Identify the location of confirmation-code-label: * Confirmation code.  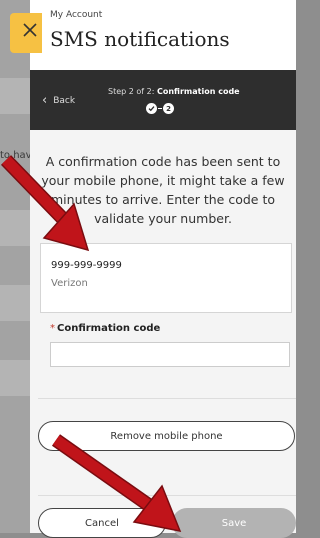
(105, 328).